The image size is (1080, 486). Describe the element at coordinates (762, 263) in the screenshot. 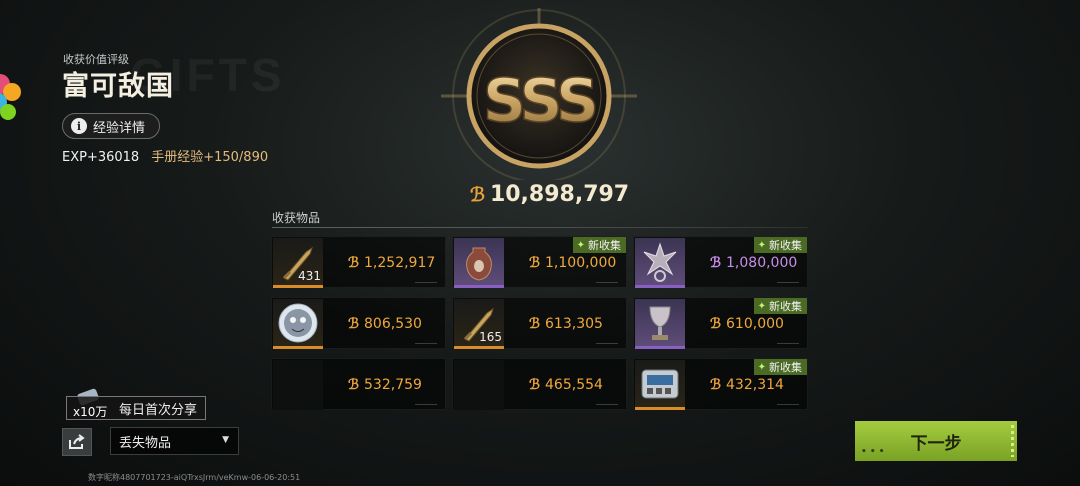

I see `item-value-text: 1,080,000` at that location.